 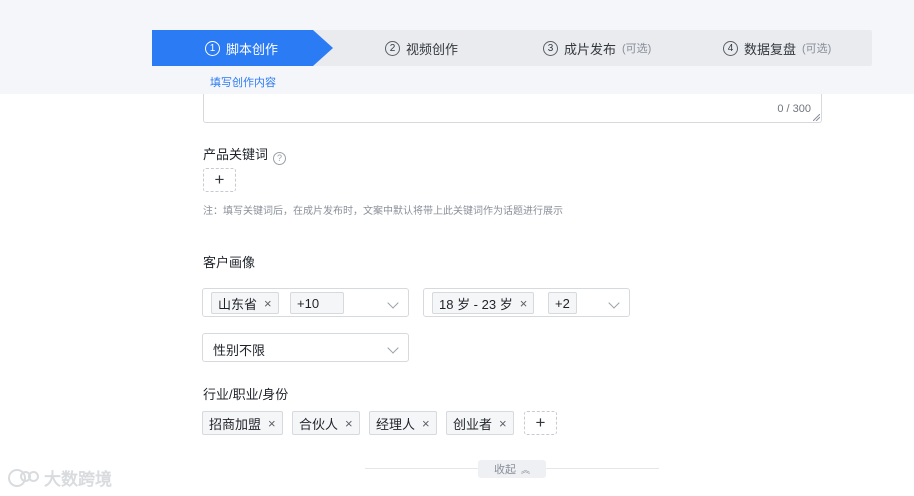 What do you see at coordinates (816, 117) in the screenshot?
I see `resize-handle-icon` at bounding box center [816, 117].